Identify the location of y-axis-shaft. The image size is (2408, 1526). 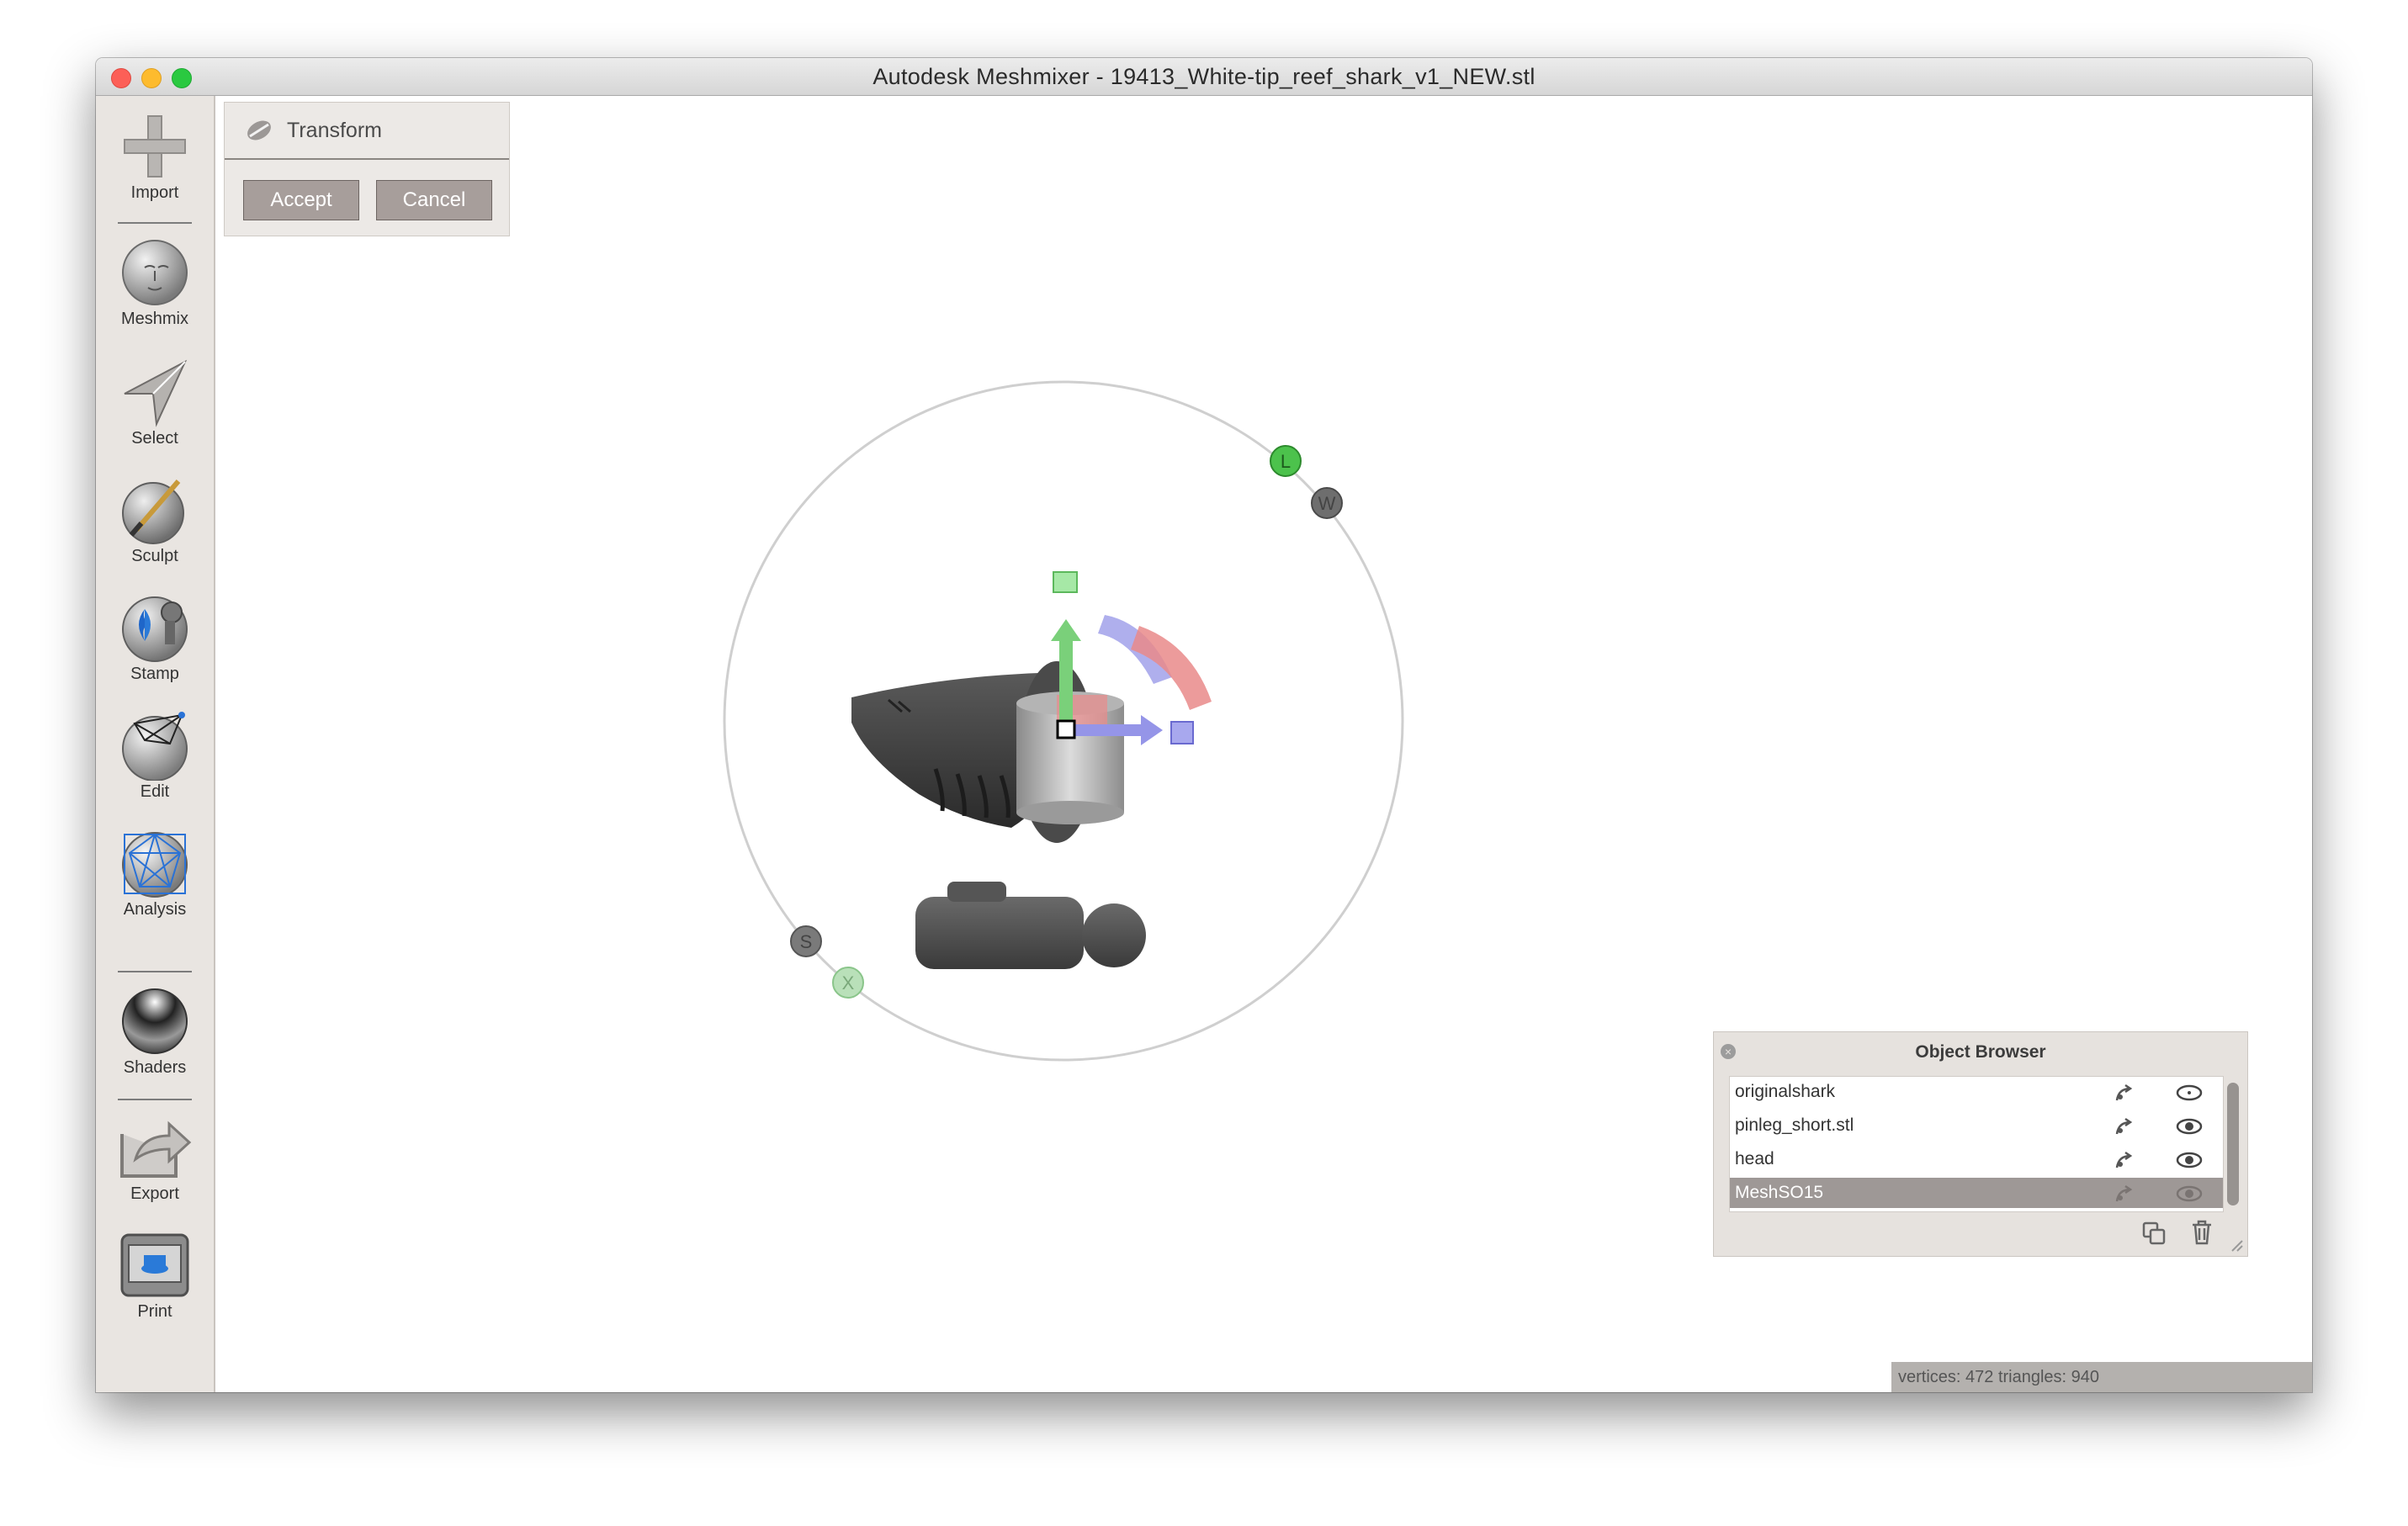
(1066, 681).